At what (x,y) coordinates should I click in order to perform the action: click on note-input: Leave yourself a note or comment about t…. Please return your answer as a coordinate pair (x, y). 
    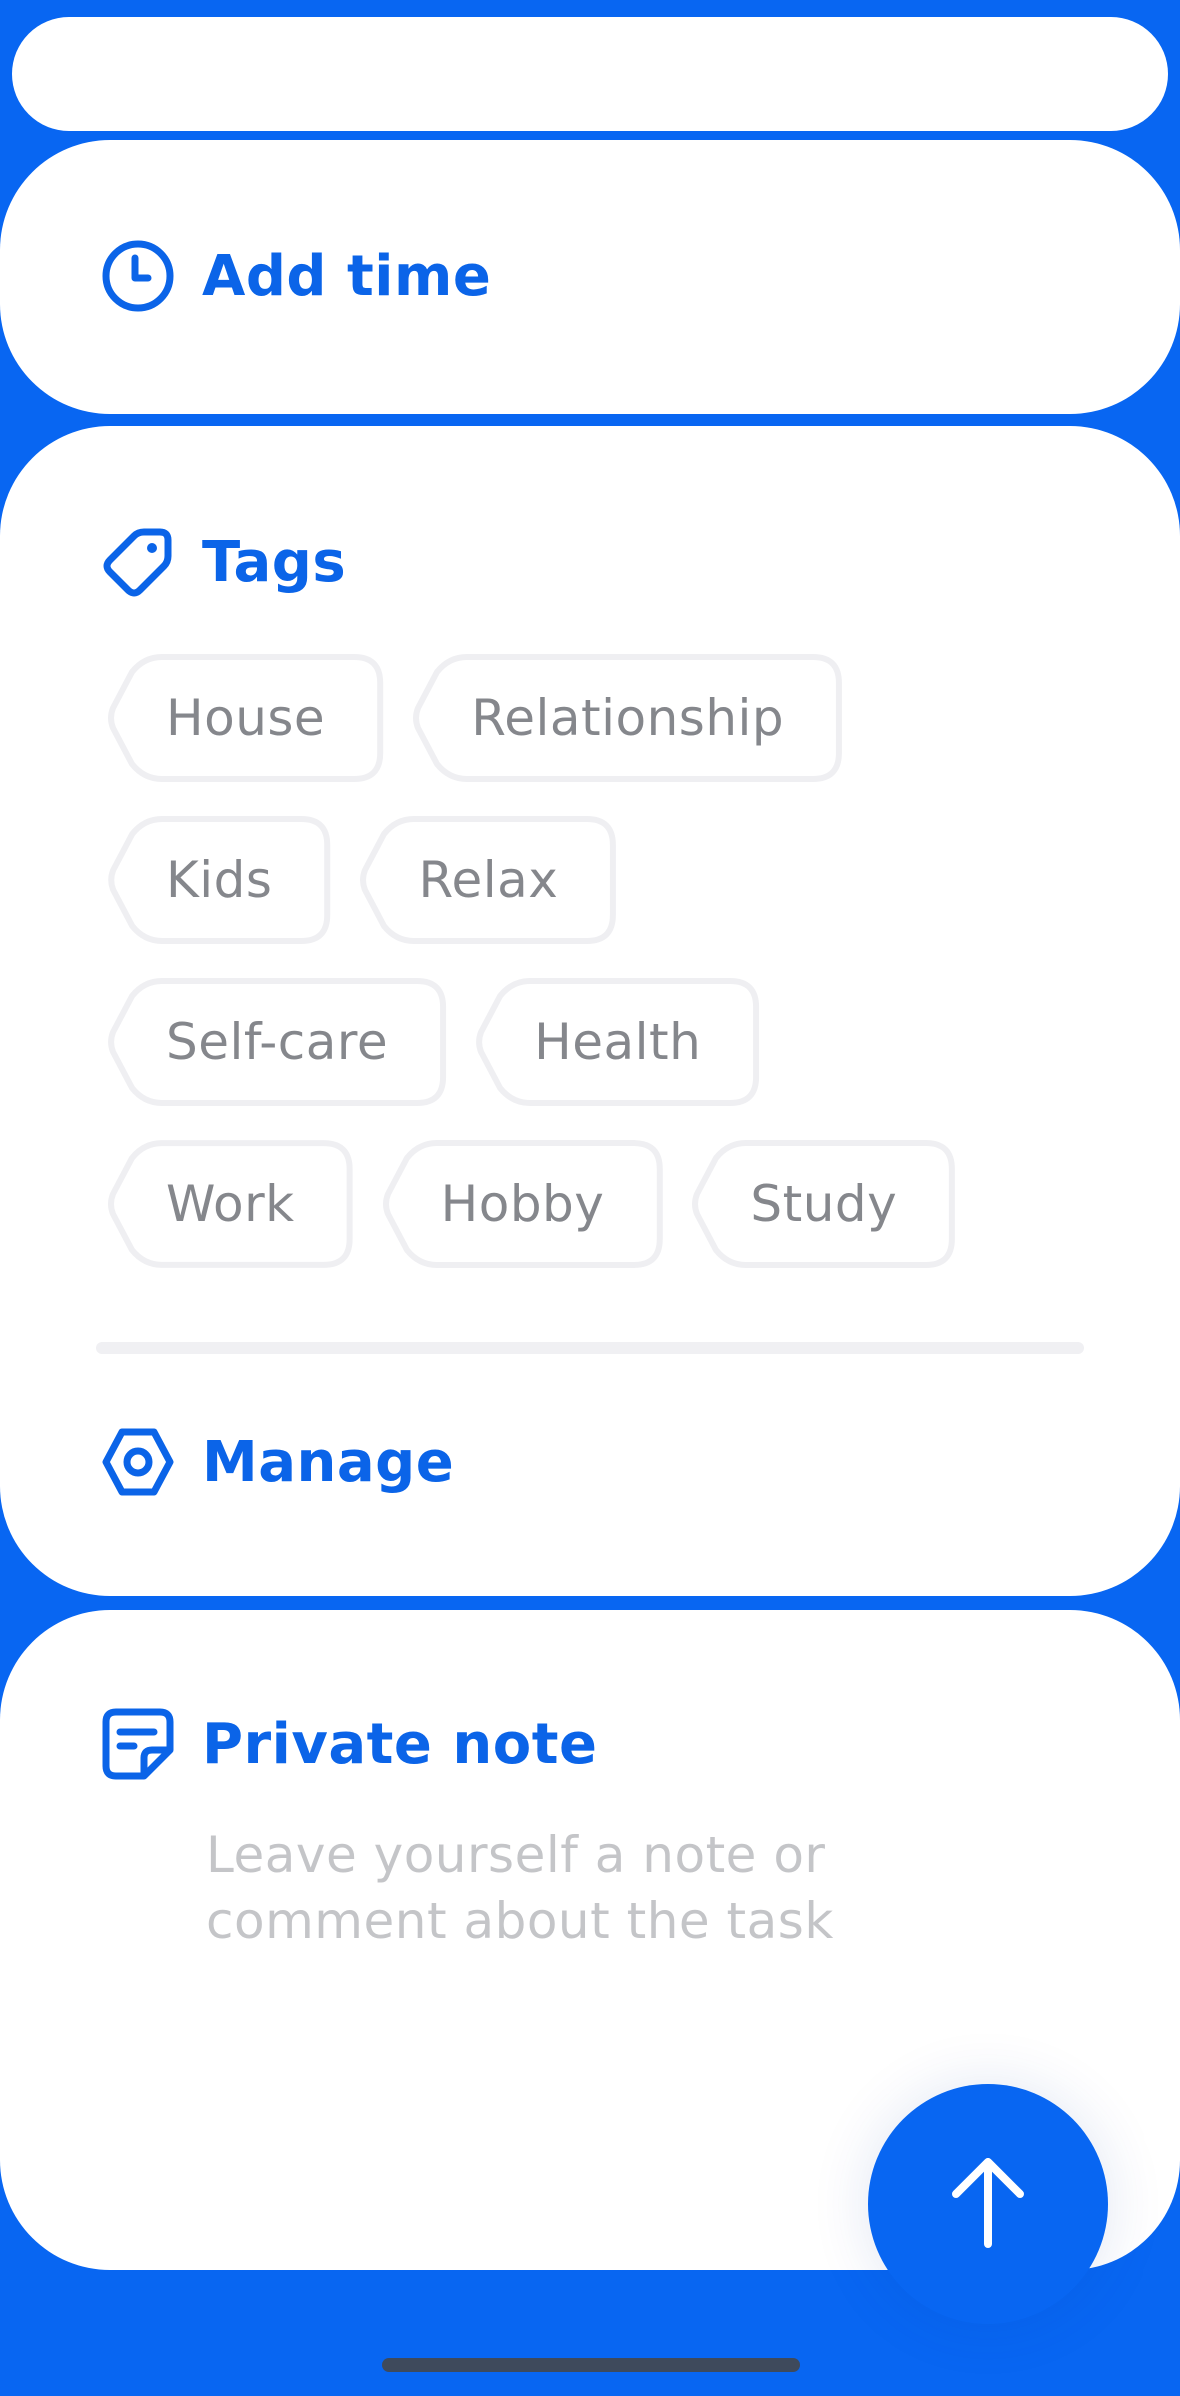
    Looking at the image, I should click on (576, 1888).